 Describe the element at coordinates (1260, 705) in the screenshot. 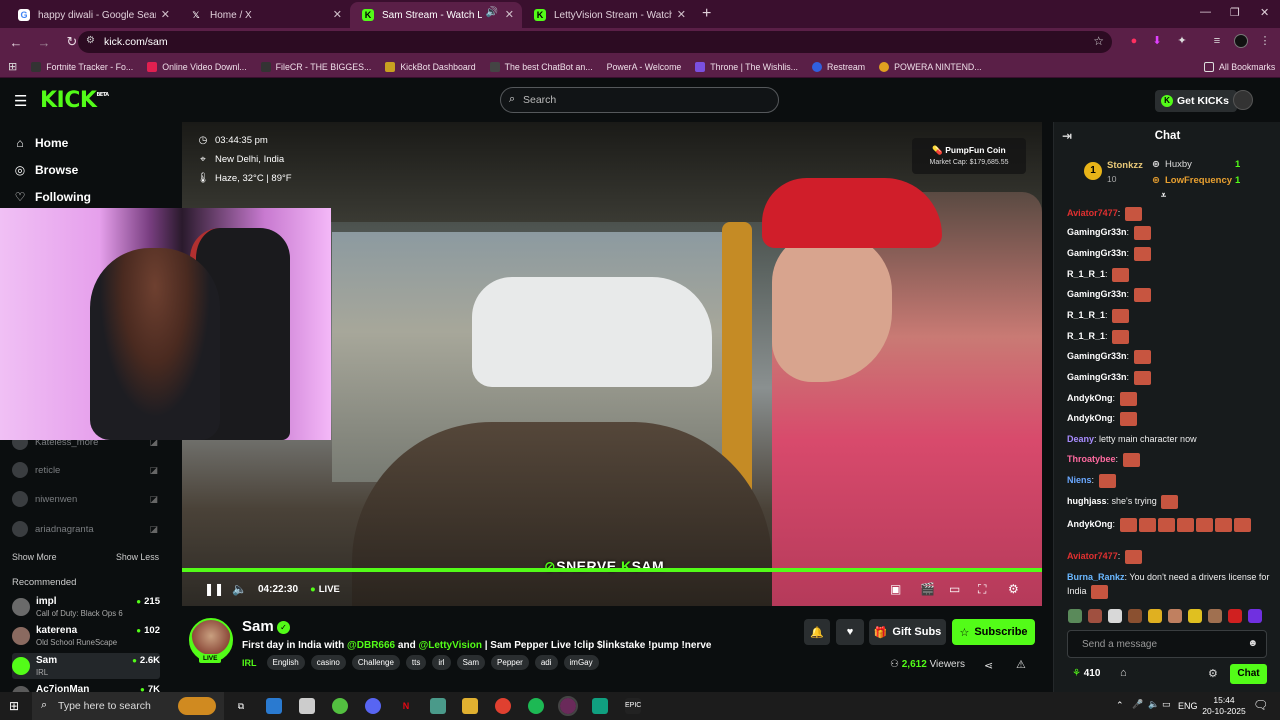

I see `notifications-icon: 🗨` at that location.